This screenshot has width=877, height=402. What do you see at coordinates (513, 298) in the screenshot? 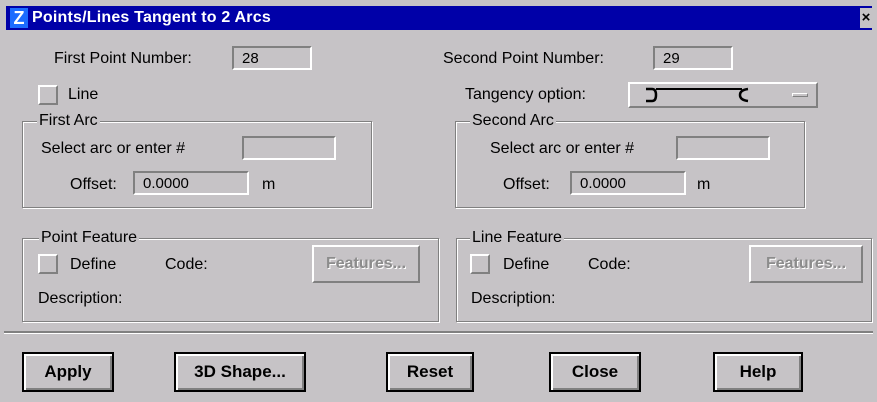
I see `line-description-label: Description:` at bounding box center [513, 298].